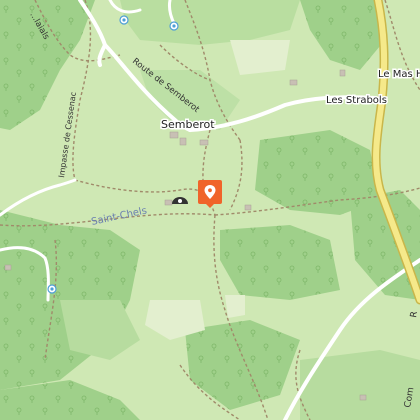 This screenshot has width=420, height=420. What do you see at coordinates (399, 74) in the screenshot?
I see `label-le-mas-h: Le Mas H` at bounding box center [399, 74].